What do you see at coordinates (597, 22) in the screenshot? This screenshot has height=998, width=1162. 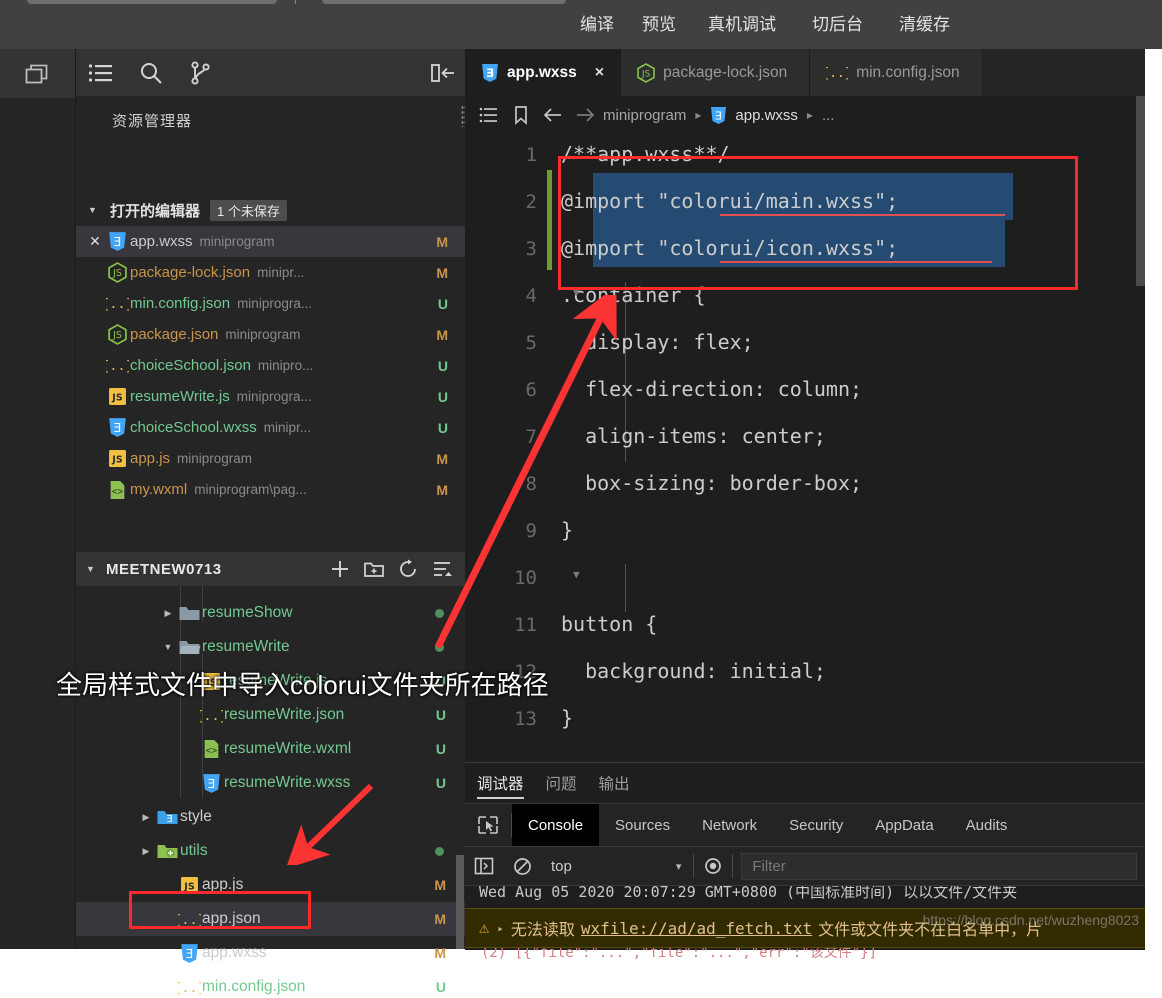 I see `compile-button: 编译` at bounding box center [597, 22].